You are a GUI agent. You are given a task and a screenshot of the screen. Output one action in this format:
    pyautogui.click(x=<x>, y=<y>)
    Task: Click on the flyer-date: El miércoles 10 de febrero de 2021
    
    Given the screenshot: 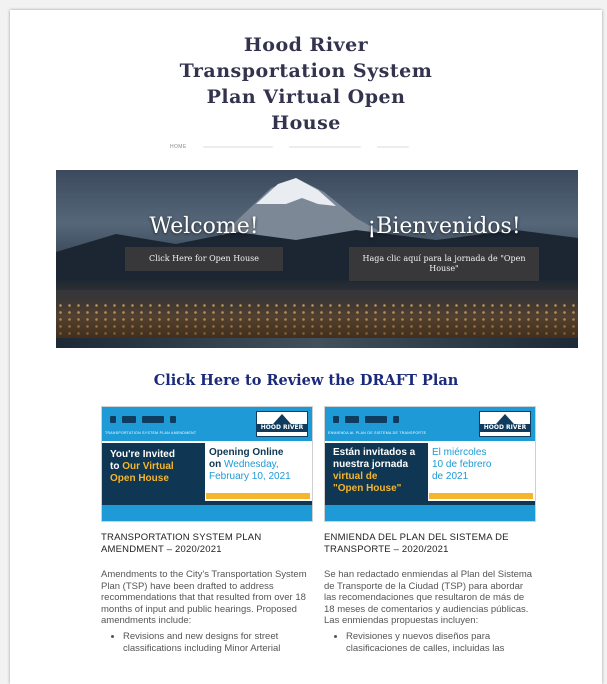 What is the action you would take?
    pyautogui.click(x=482, y=465)
    